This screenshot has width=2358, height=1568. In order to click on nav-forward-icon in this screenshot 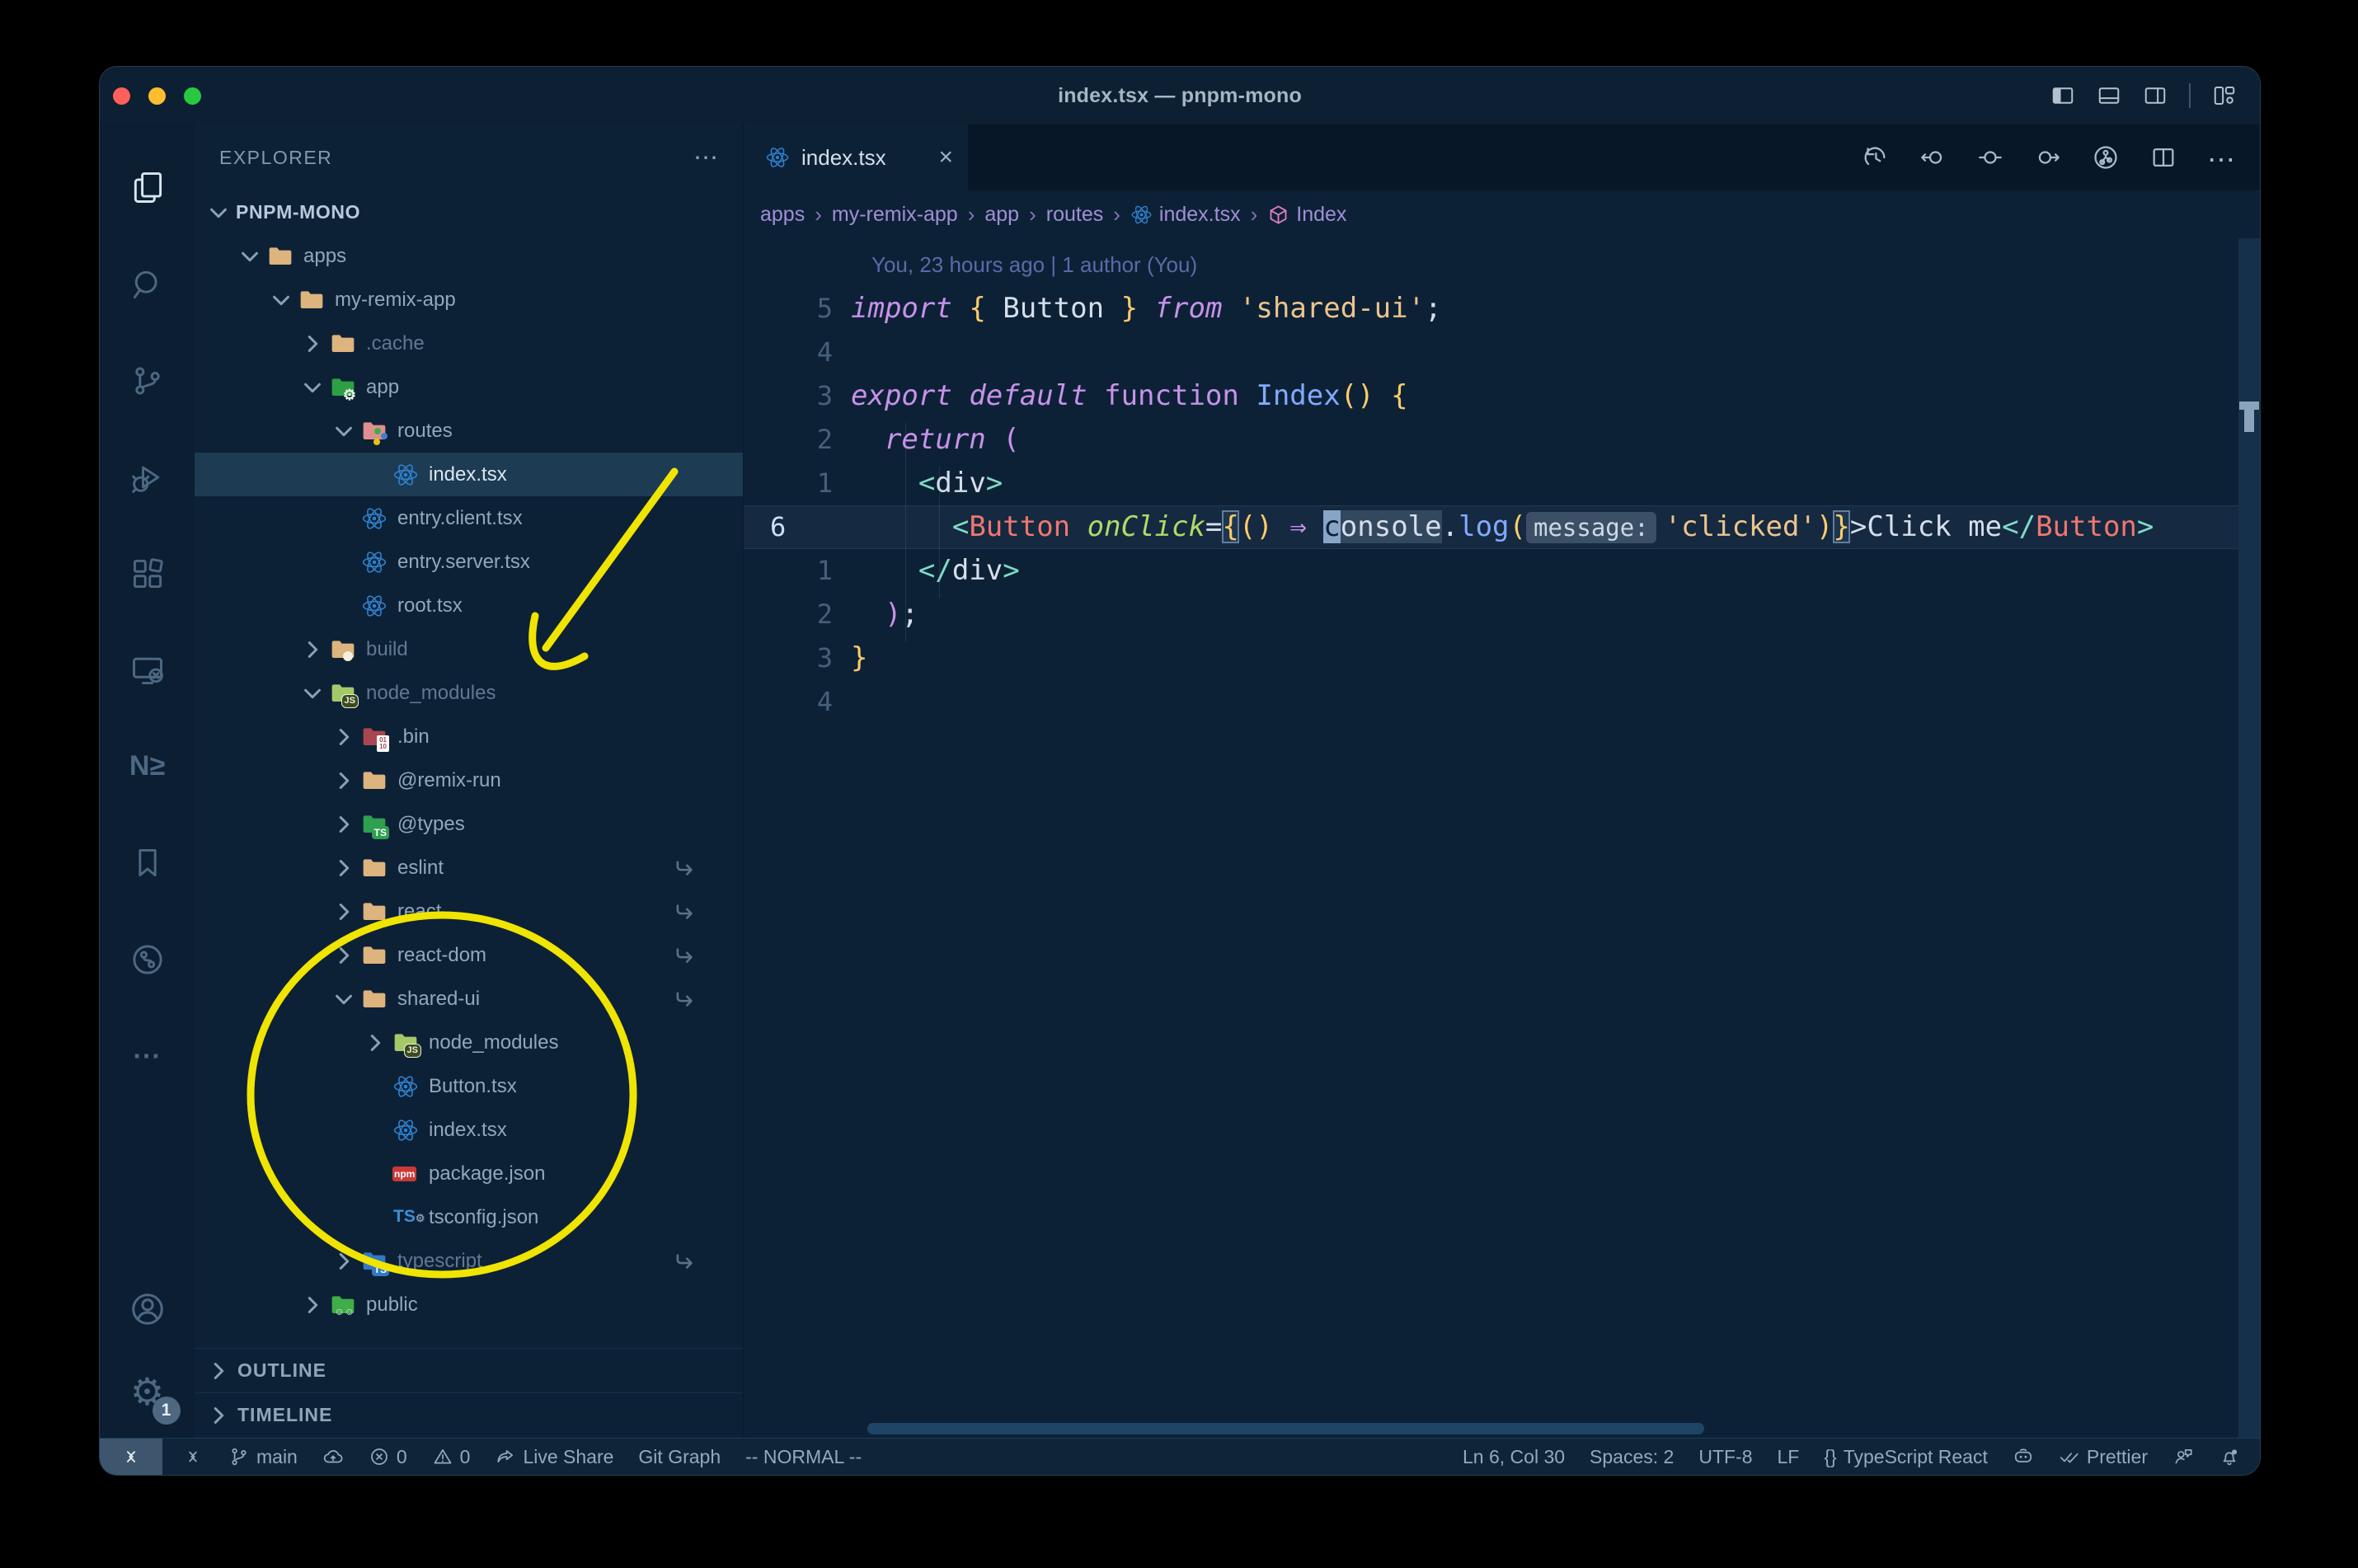, I will do `click(2048, 157)`.